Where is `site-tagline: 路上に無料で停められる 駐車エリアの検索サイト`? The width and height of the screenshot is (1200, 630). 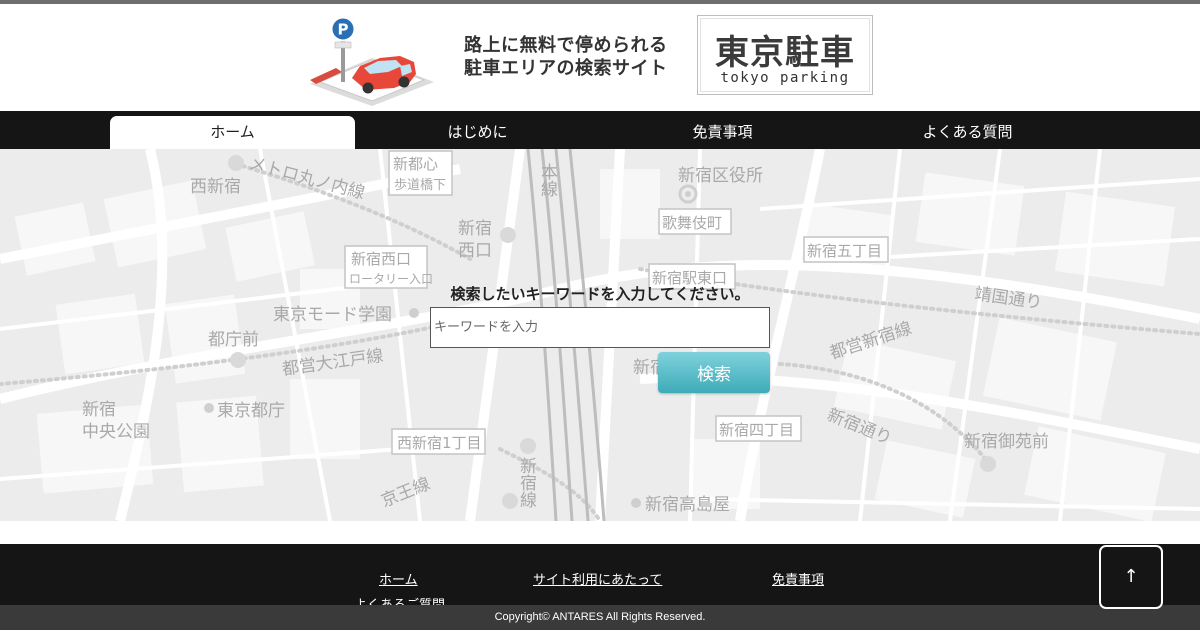 site-tagline: 路上に無料で停められる 駐車エリアの検索サイト is located at coordinates (566, 57).